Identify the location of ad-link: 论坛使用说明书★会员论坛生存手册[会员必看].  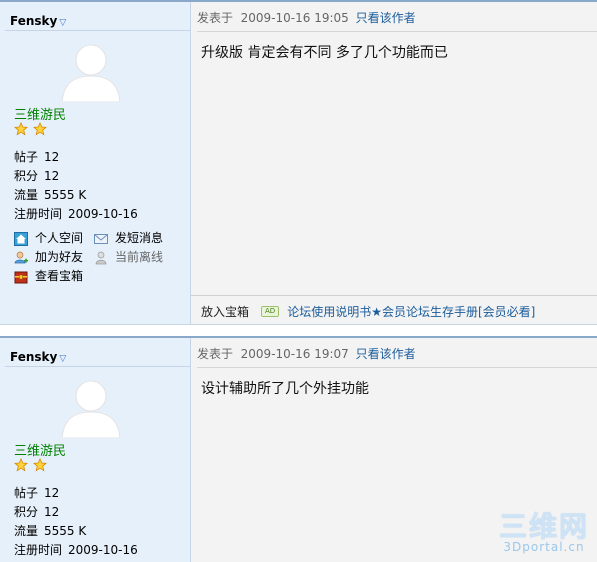
(411, 311).